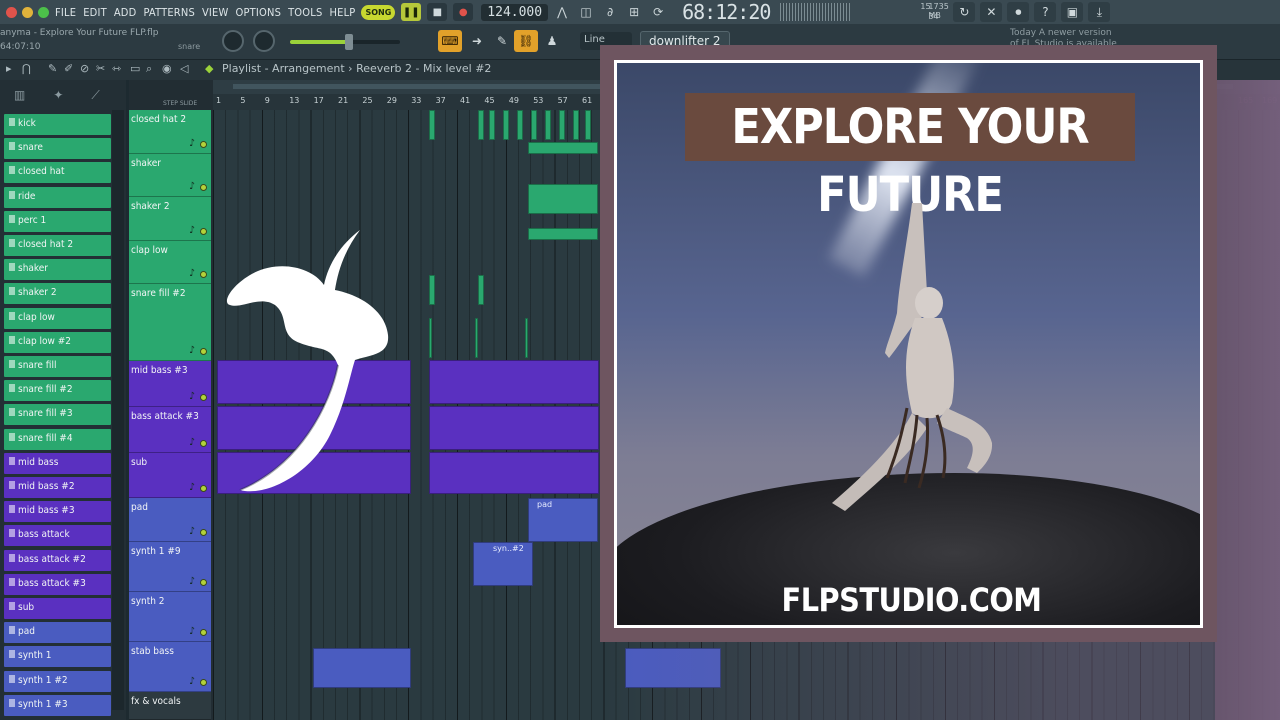 The image size is (1280, 720). Describe the element at coordinates (95, 12) in the screenshot. I see `menu-edit: EDIT` at that location.